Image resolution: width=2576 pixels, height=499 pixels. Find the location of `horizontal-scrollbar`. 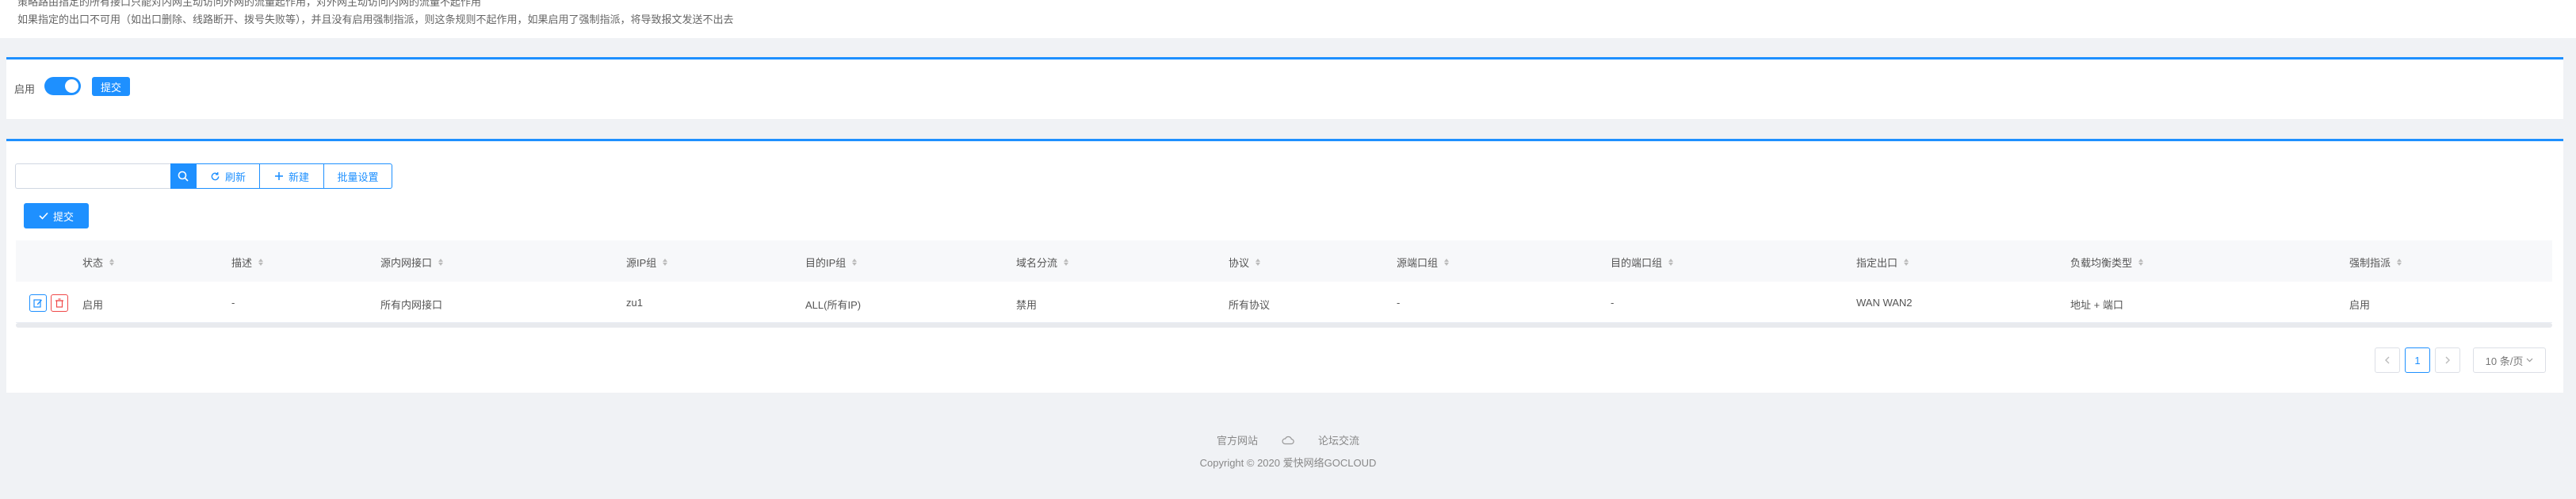

horizontal-scrollbar is located at coordinates (1284, 326).